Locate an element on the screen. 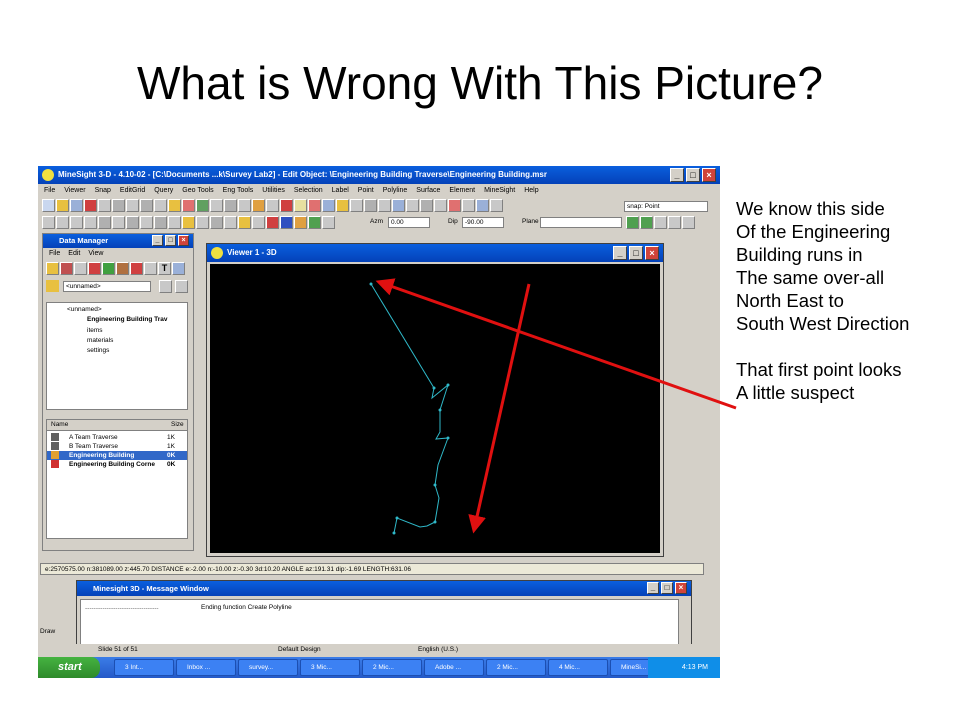 The width and height of the screenshot is (960, 720). suspect-point-arrow is located at coordinates (556, 344).